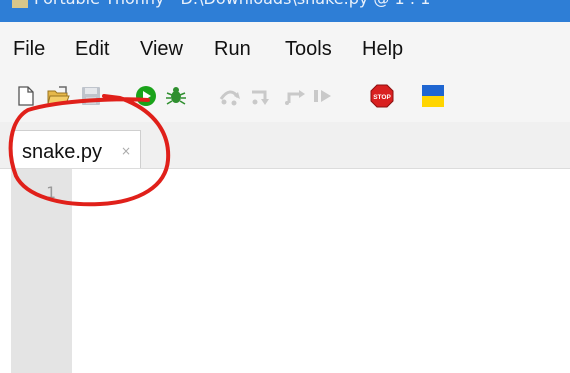 The height and width of the screenshot is (373, 570). What do you see at coordinates (51, 192) in the screenshot?
I see `line-number: 1` at bounding box center [51, 192].